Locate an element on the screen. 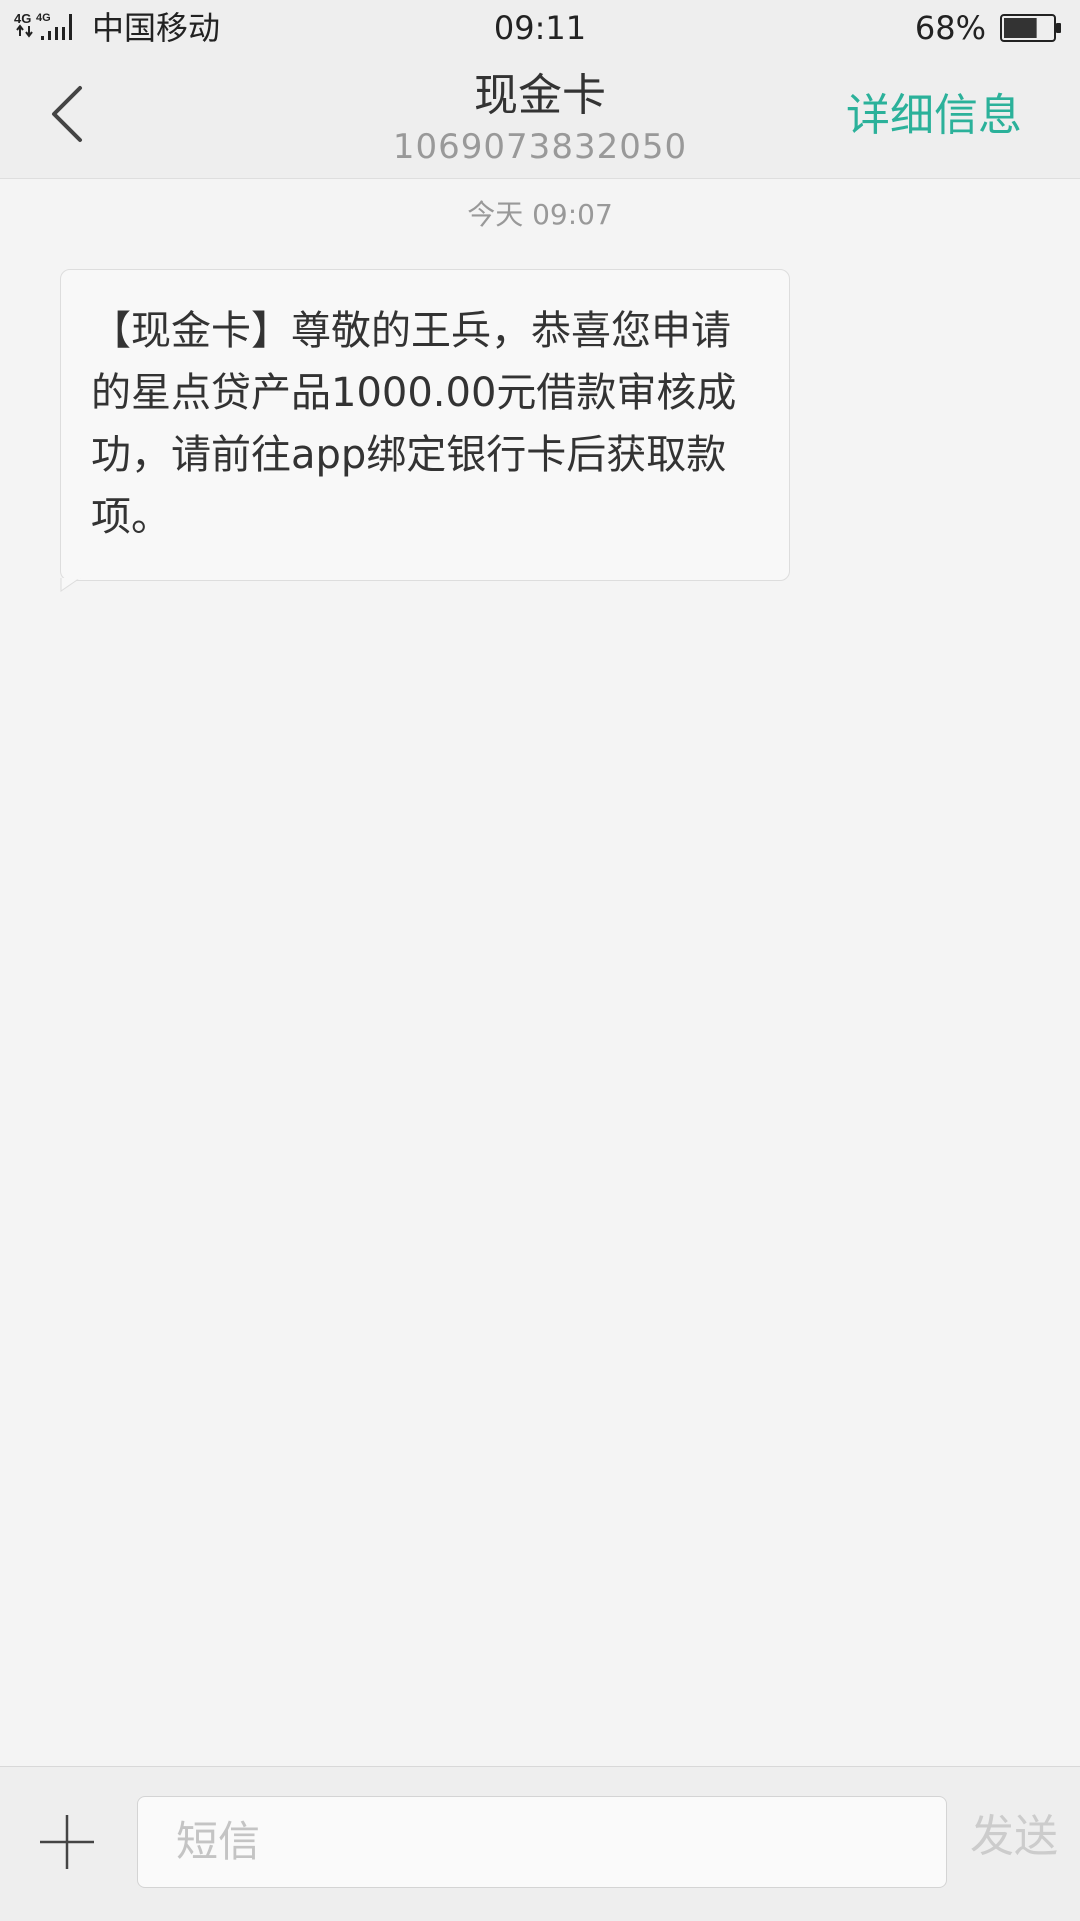 This screenshot has height=1921, width=1080. bubble-tail is located at coordinates (70, 585).